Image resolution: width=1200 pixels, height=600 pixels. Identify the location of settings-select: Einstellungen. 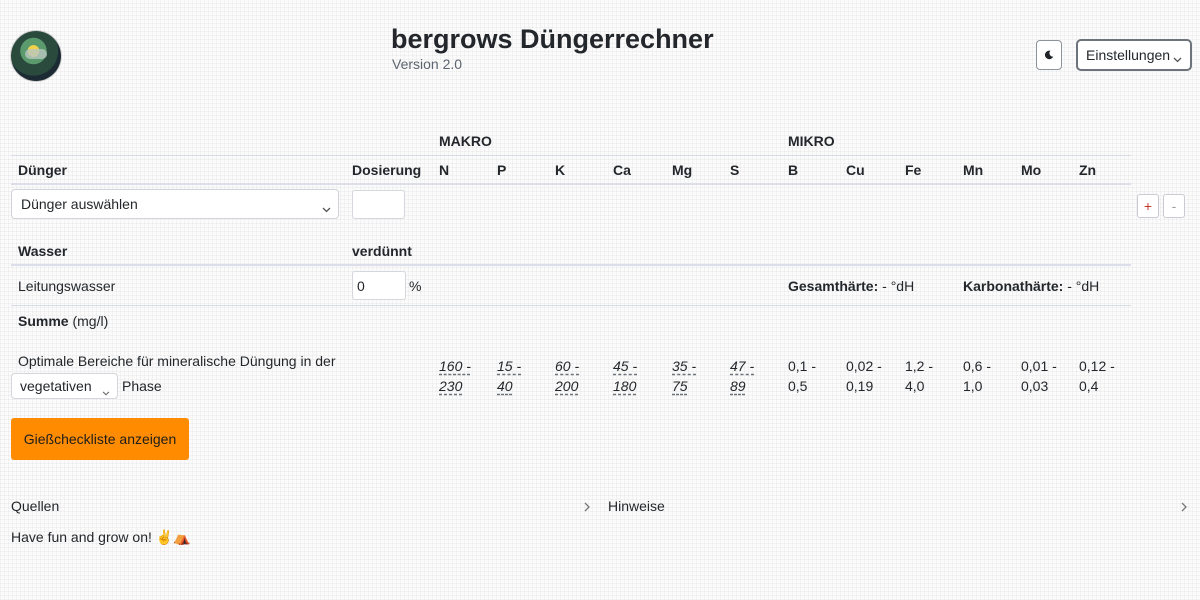
(1134, 55).